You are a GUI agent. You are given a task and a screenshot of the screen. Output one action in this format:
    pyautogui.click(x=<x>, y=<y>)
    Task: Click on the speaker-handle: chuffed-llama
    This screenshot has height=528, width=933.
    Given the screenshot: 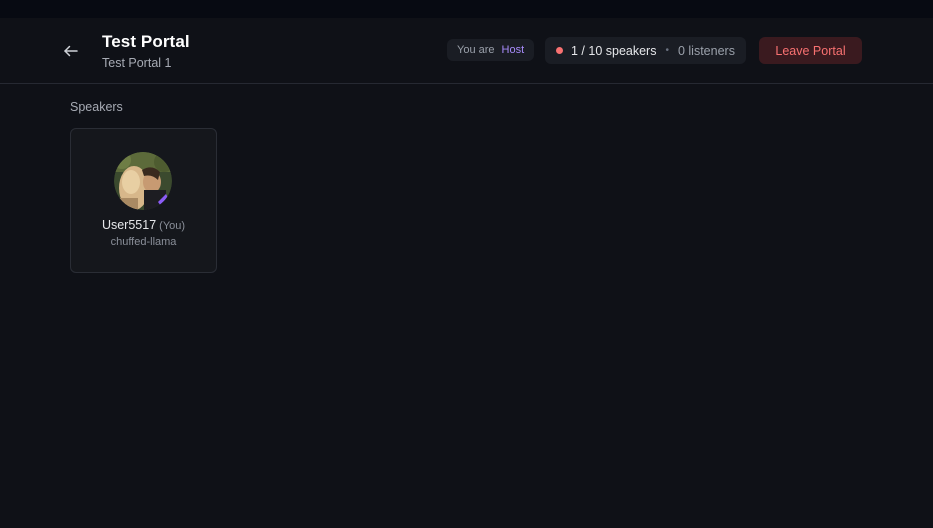 What is the action you would take?
    pyautogui.click(x=143, y=242)
    